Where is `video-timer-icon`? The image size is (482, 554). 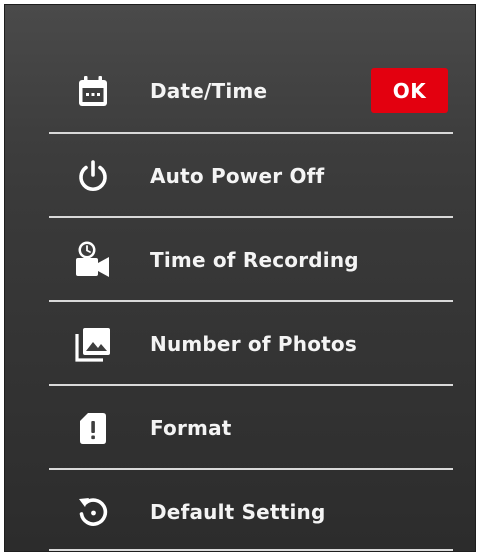 video-timer-icon is located at coordinates (93, 260).